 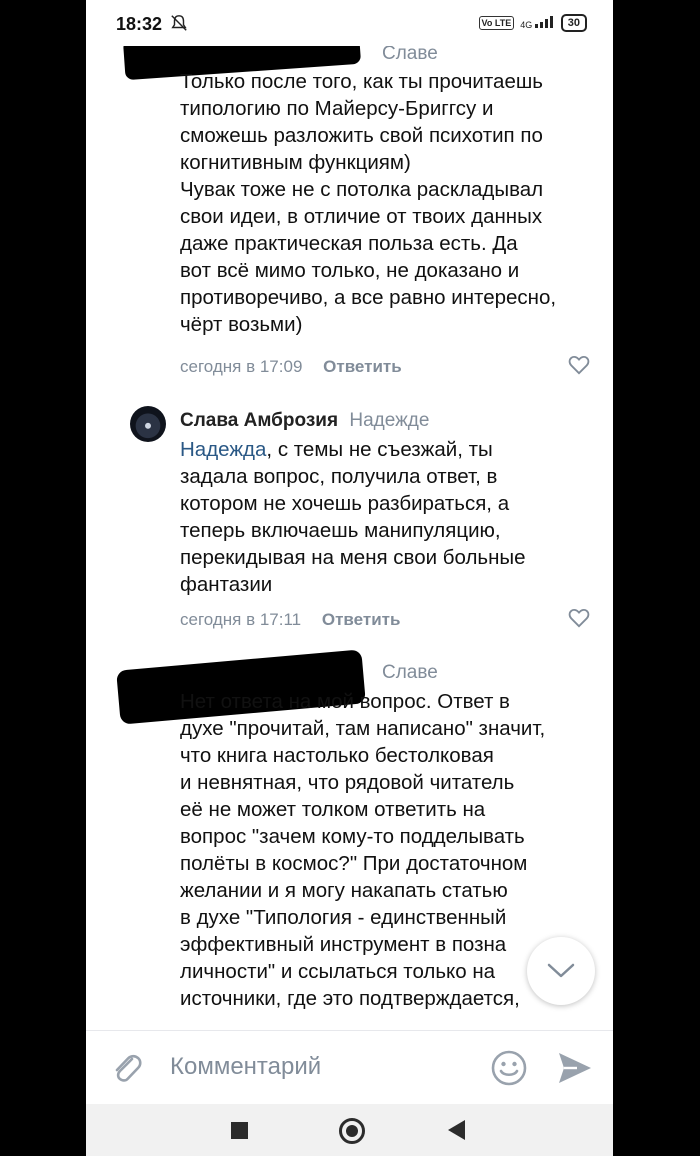 I want to click on status-bar: 18:32 Vo LTE 4G 30, so click(x=349, y=23).